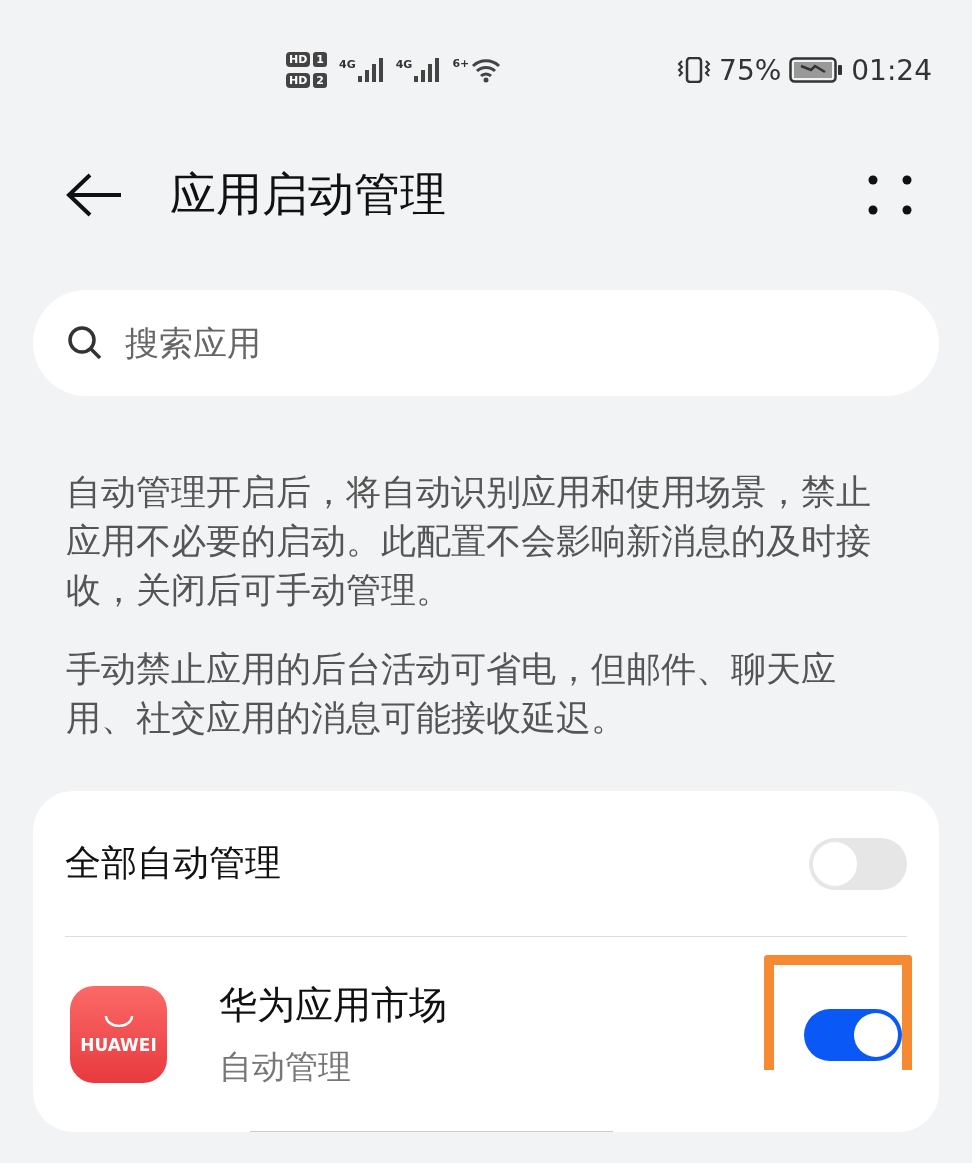  Describe the element at coordinates (486, 343) in the screenshot. I see `search-field: 搜索应用` at that location.